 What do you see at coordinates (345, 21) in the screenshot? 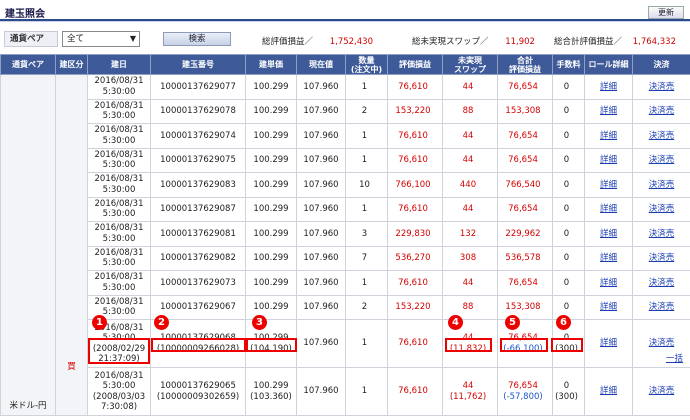
I see `header-divider-light` at bounding box center [345, 21].